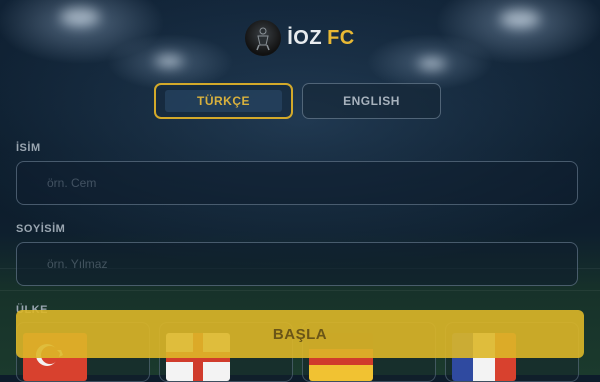 The height and width of the screenshot is (382, 600). I want to click on brand-header: İOZ FC, so click(300, 38).